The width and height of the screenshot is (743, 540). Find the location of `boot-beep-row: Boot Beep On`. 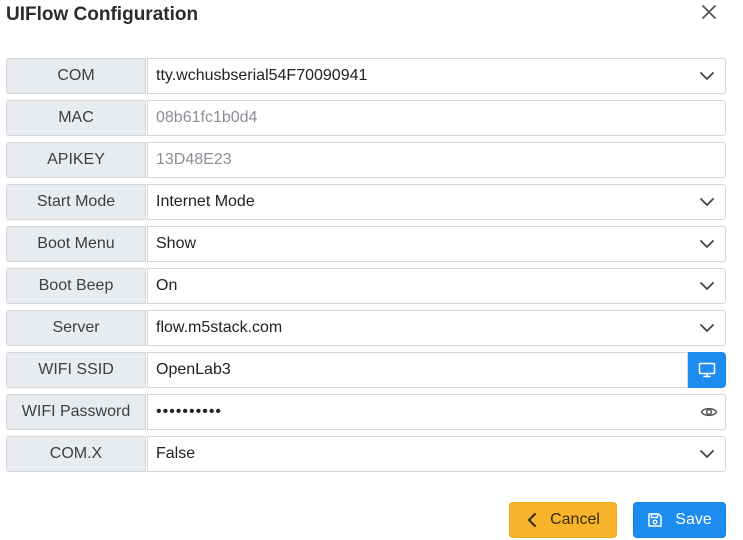

boot-beep-row: Boot Beep On is located at coordinates (366, 286).